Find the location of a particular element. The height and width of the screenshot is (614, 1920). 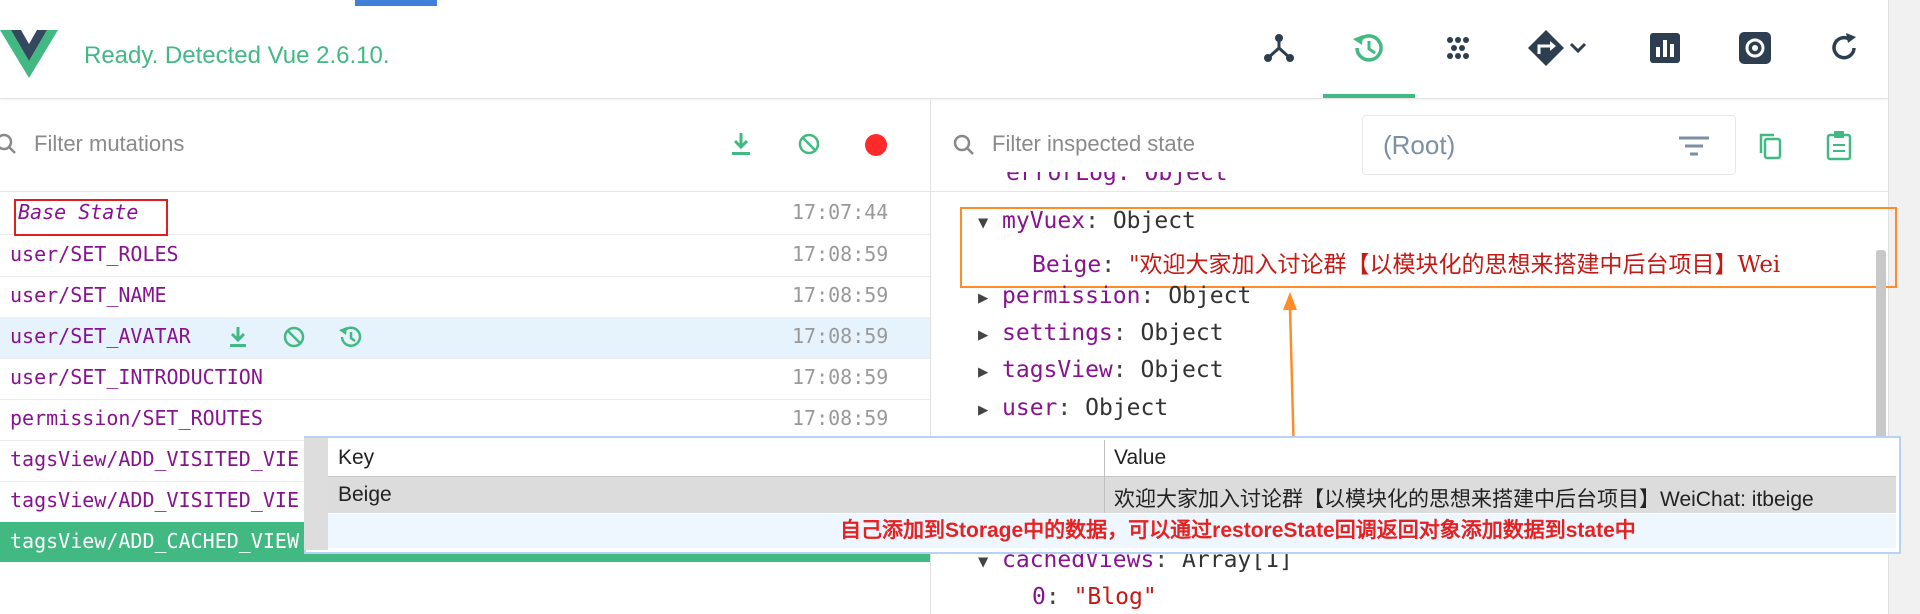

state-row-errorlog: errorLog: Object is located at coordinates (1117, 182).